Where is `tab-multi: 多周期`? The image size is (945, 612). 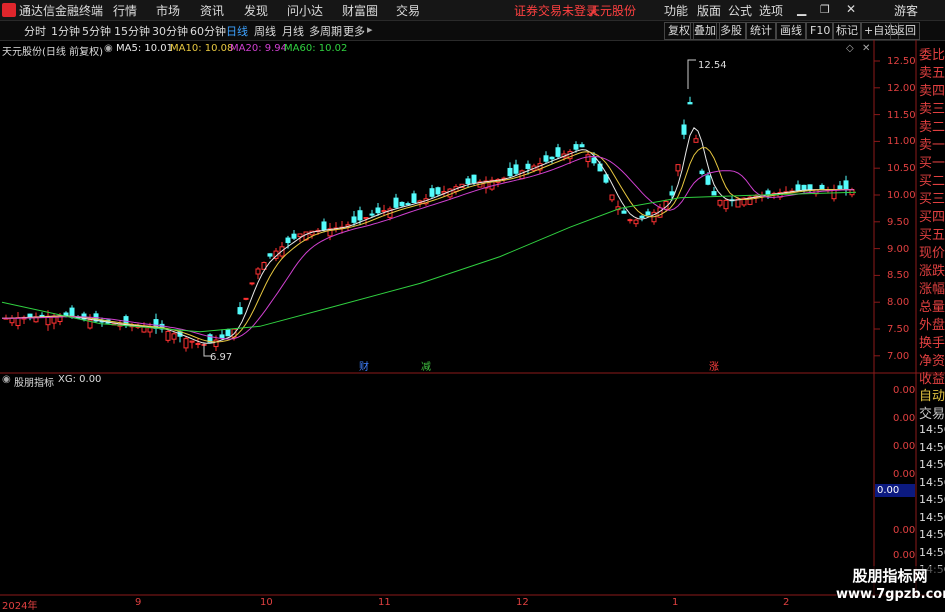 tab-multi: 多周期 is located at coordinates (325, 31).